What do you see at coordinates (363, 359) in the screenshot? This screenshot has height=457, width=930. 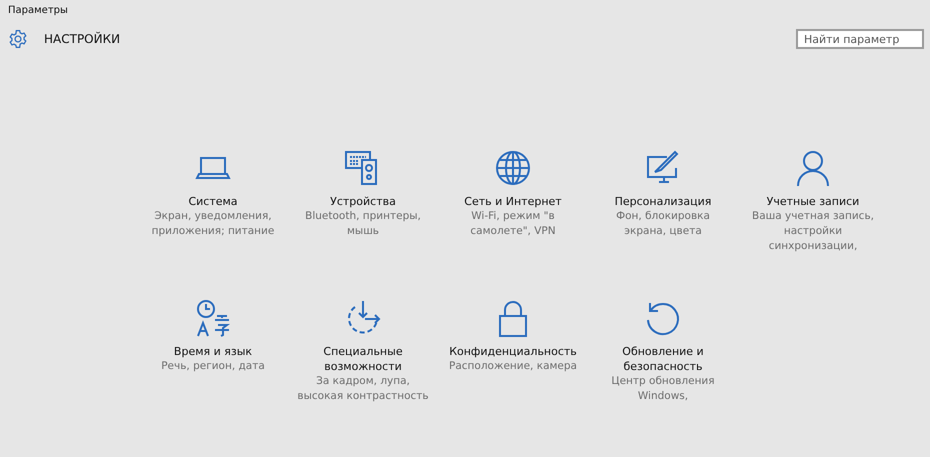 I see `category-title: Специальные возможности` at bounding box center [363, 359].